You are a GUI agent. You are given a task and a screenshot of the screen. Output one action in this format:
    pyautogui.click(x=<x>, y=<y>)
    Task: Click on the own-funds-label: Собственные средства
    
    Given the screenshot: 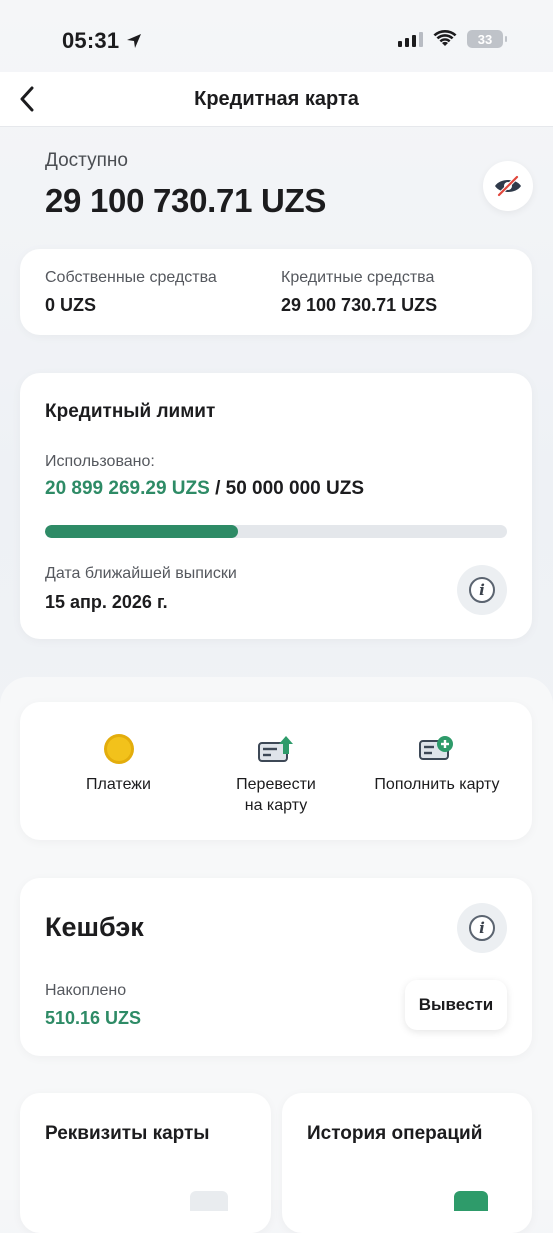 What is the action you would take?
    pyautogui.click(x=131, y=277)
    